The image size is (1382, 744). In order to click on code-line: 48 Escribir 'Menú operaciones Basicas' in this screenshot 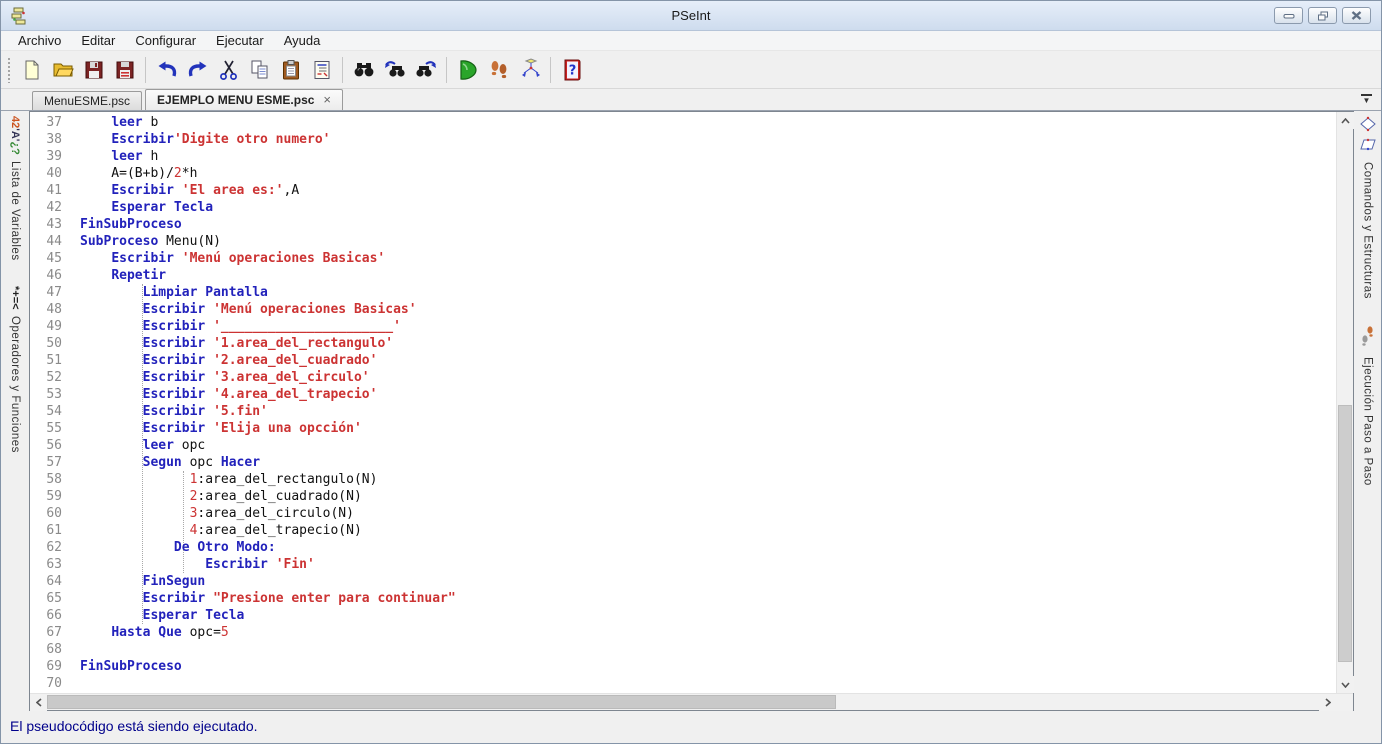, I will do `click(683, 309)`.